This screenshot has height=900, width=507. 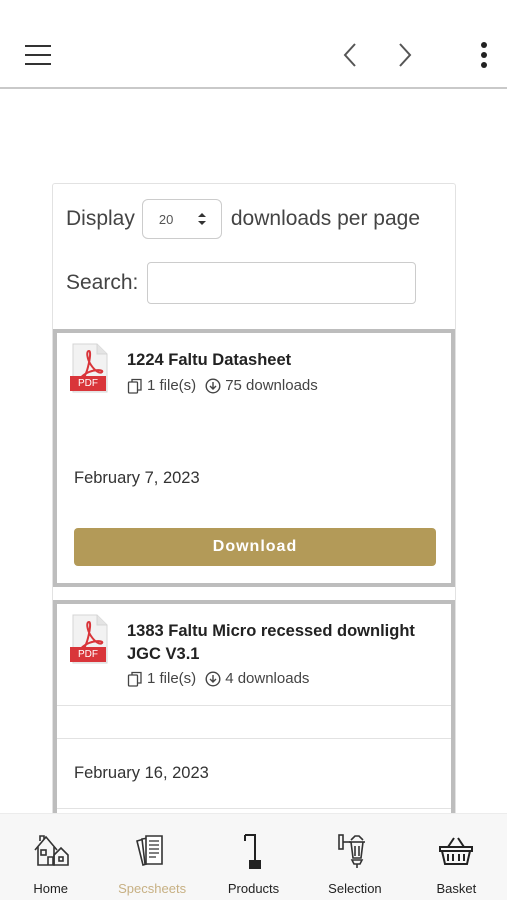 I want to click on nav-specsheets: Specsheets, so click(x=151, y=857).